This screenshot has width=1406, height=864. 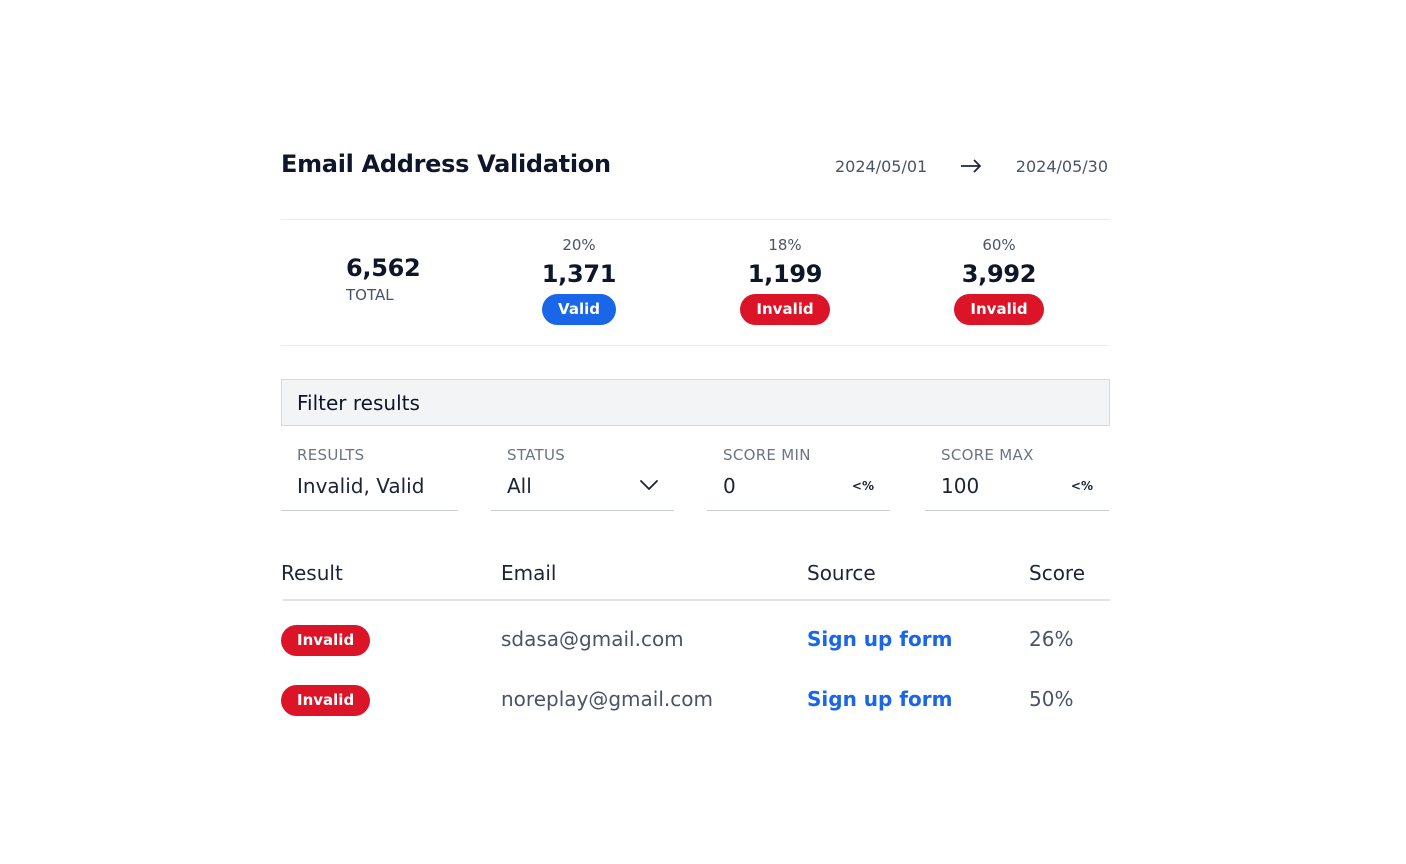 I want to click on column-header-result: Result, so click(x=312, y=573).